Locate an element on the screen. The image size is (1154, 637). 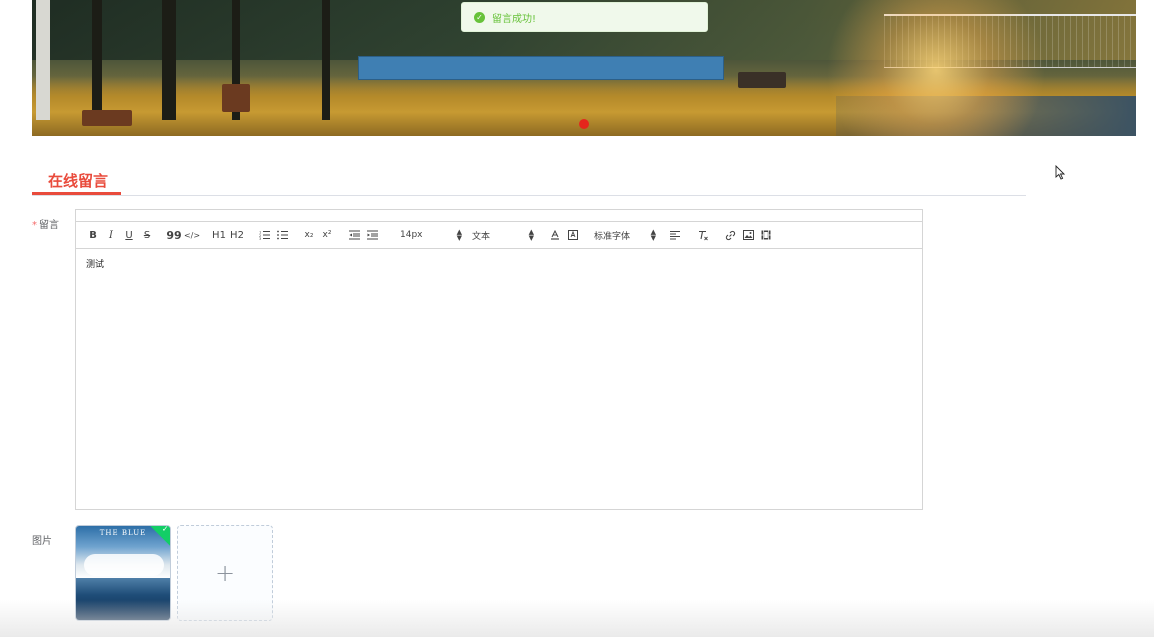
thumbnail-sea is located at coordinates (123, 598).